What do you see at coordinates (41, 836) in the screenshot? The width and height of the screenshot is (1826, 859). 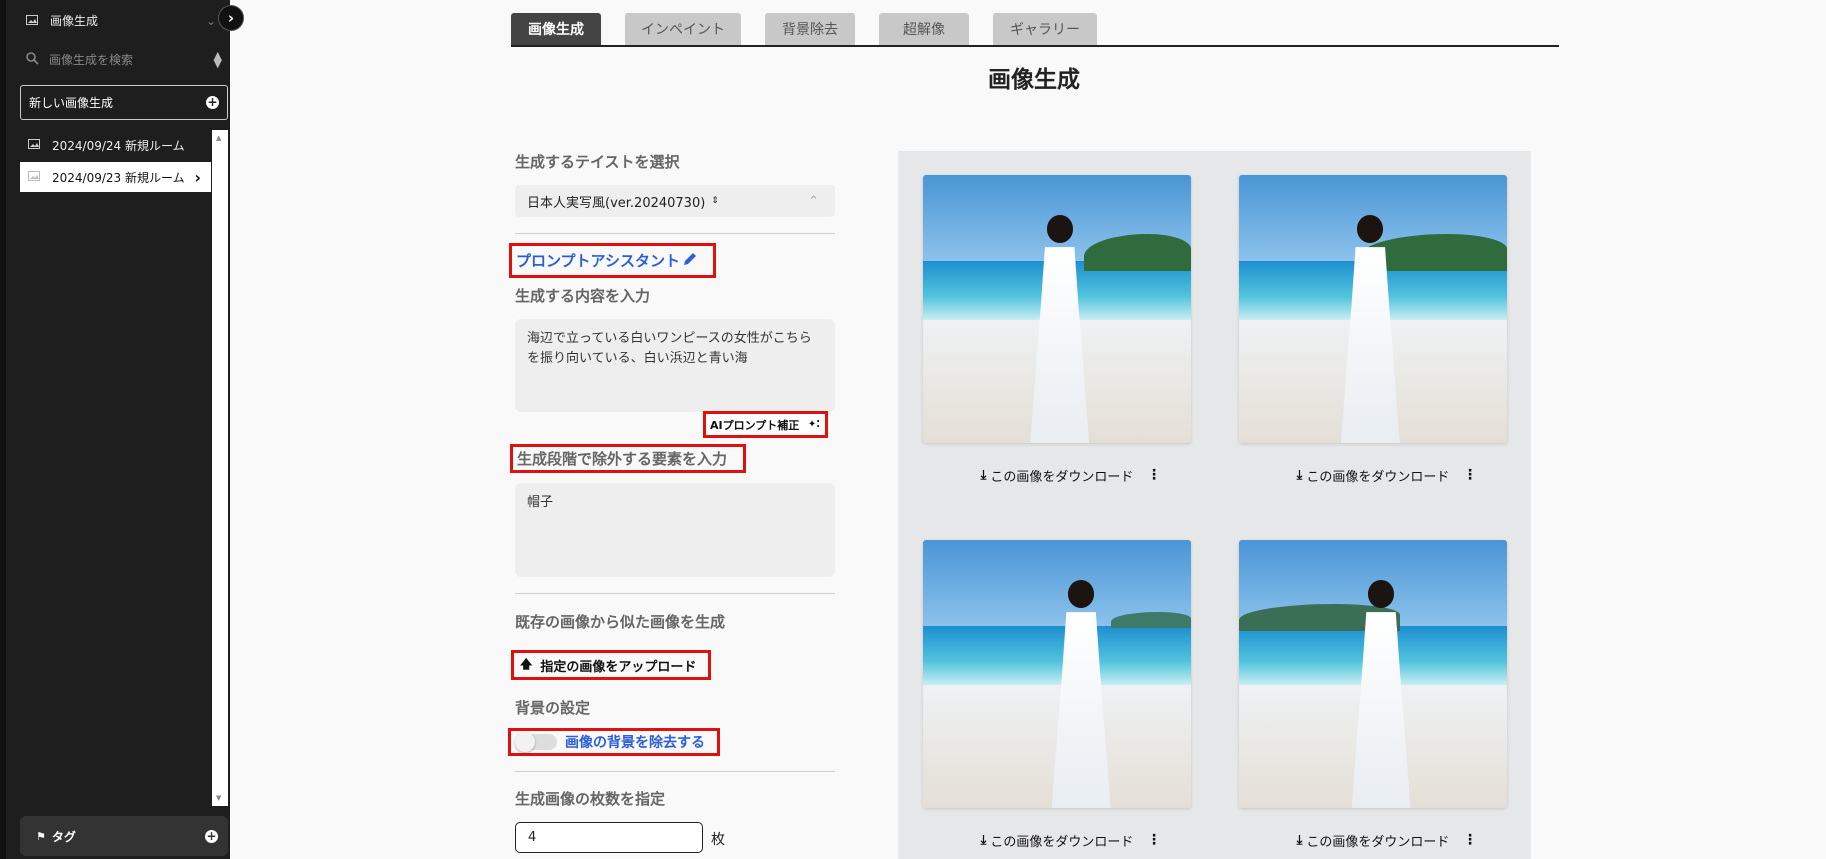 I see `tag-icon: ⚑` at bounding box center [41, 836].